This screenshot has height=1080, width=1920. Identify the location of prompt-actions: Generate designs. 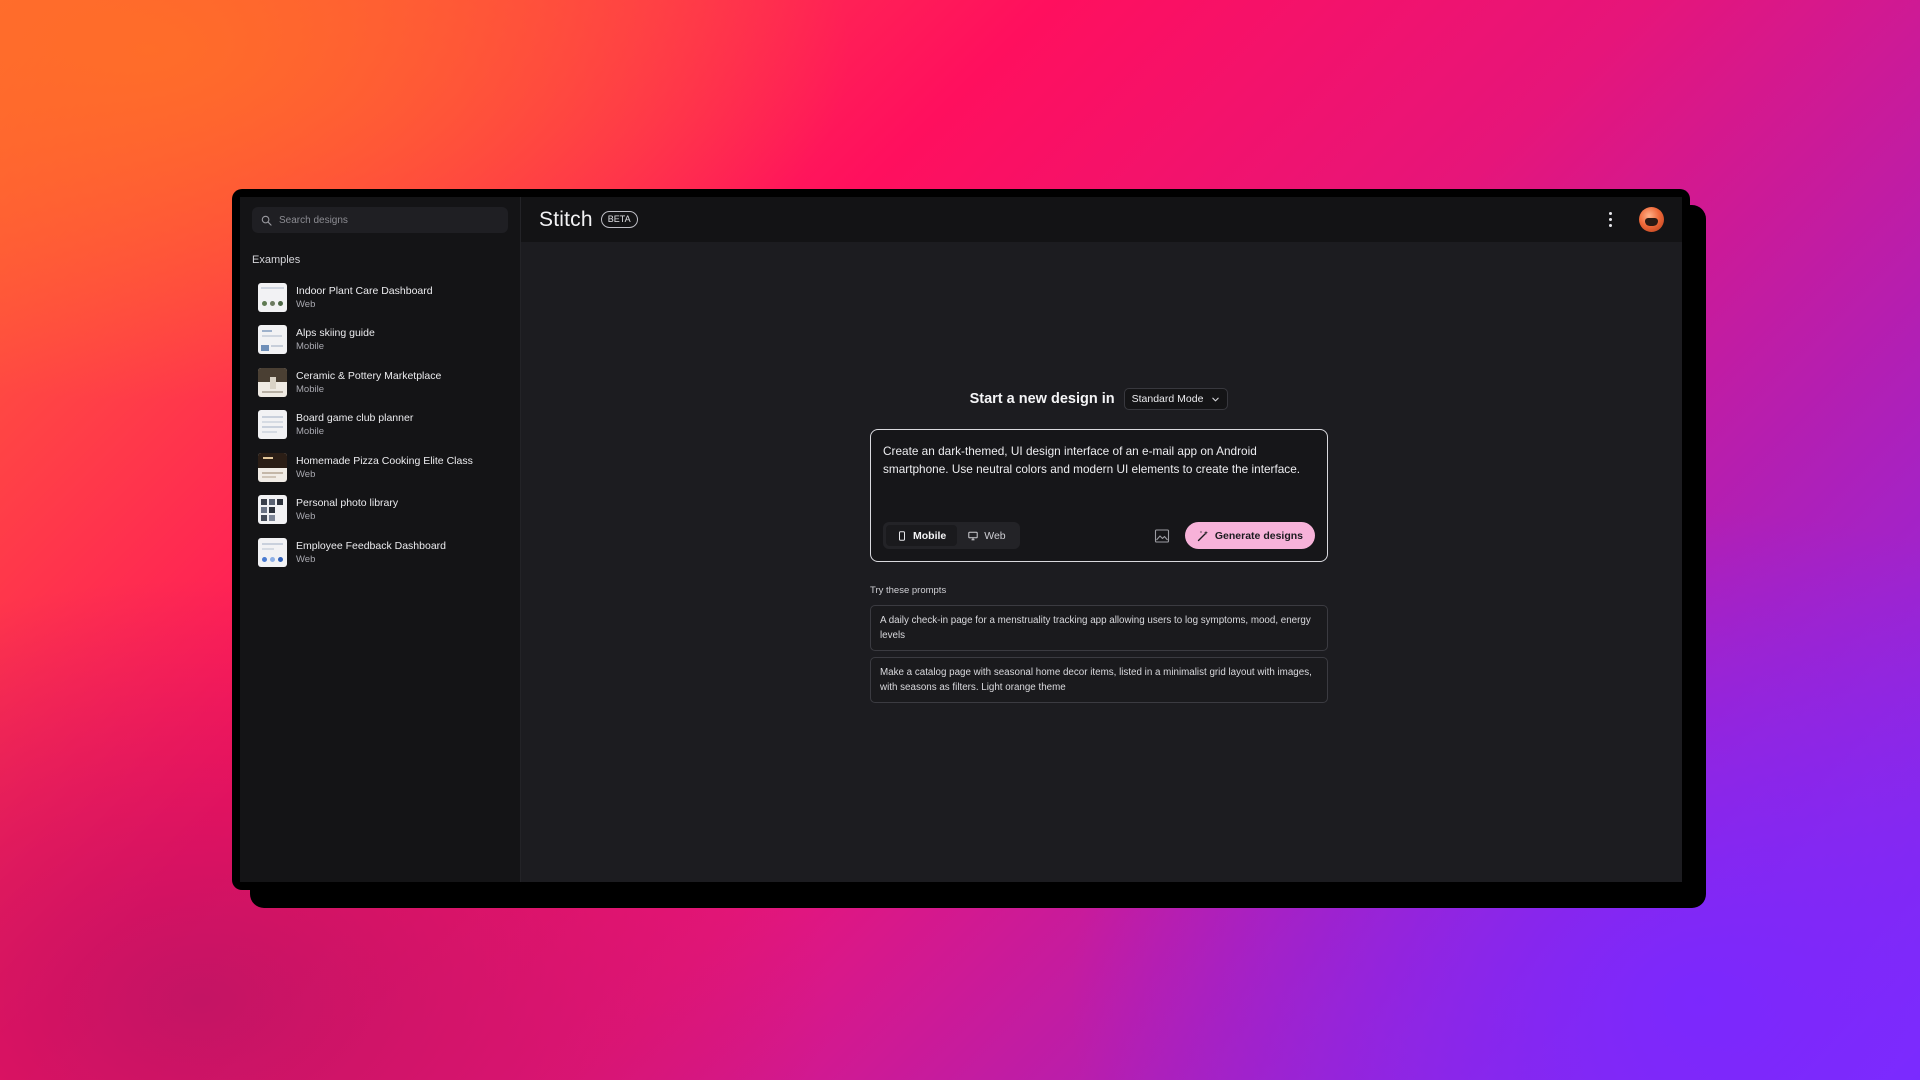
(1232, 535).